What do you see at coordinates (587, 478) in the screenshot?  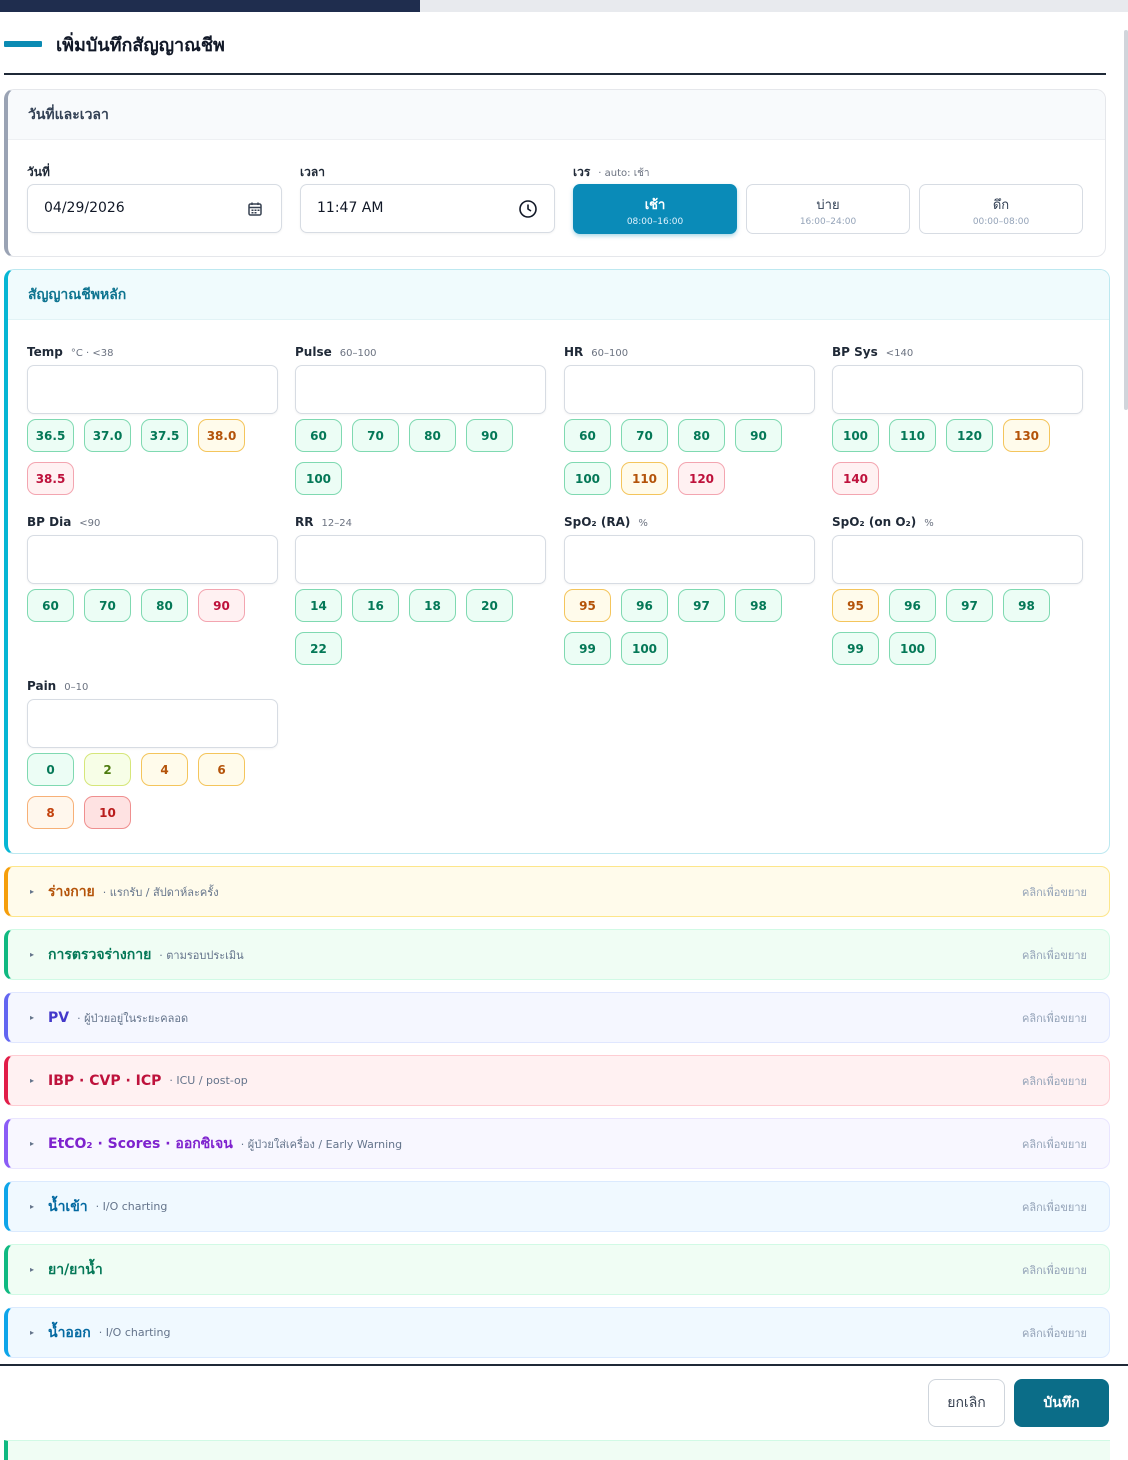 I see `hr-quick-value-chip: 100` at bounding box center [587, 478].